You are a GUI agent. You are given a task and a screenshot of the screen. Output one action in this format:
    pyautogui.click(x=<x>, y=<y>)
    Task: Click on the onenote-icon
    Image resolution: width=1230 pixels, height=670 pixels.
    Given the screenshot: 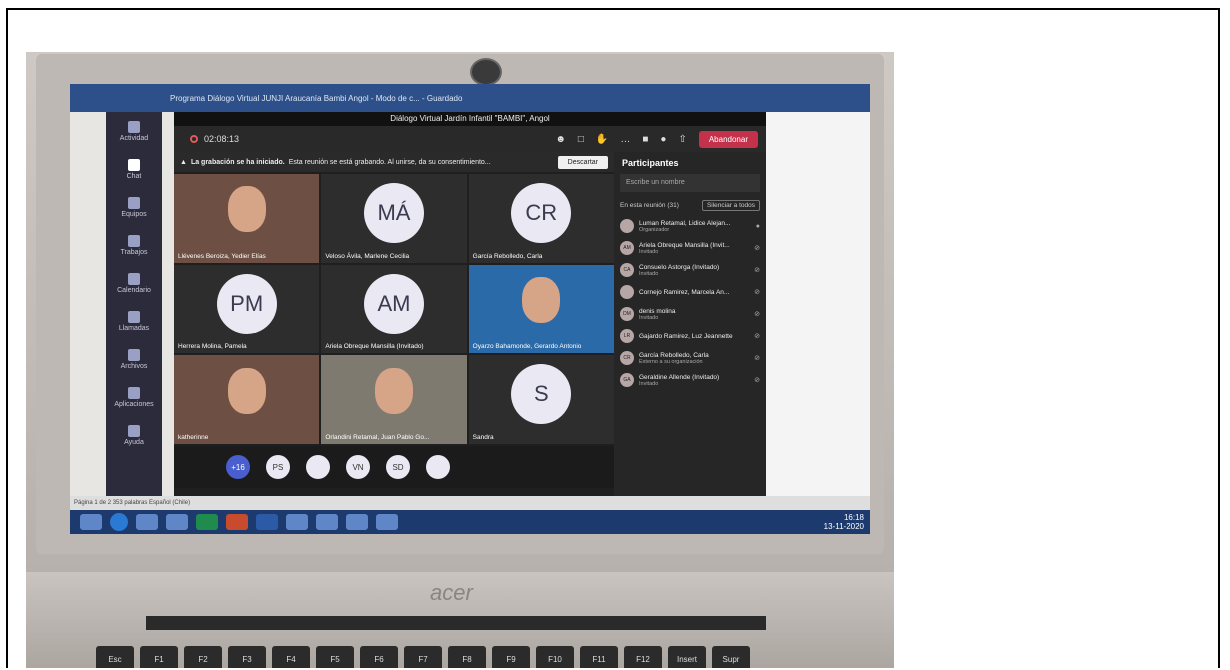 What is the action you would take?
    pyautogui.click(x=147, y=522)
    